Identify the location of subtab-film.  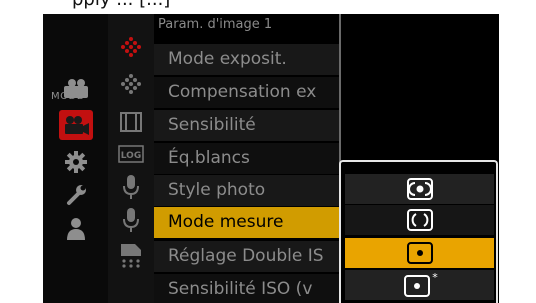
(131, 122).